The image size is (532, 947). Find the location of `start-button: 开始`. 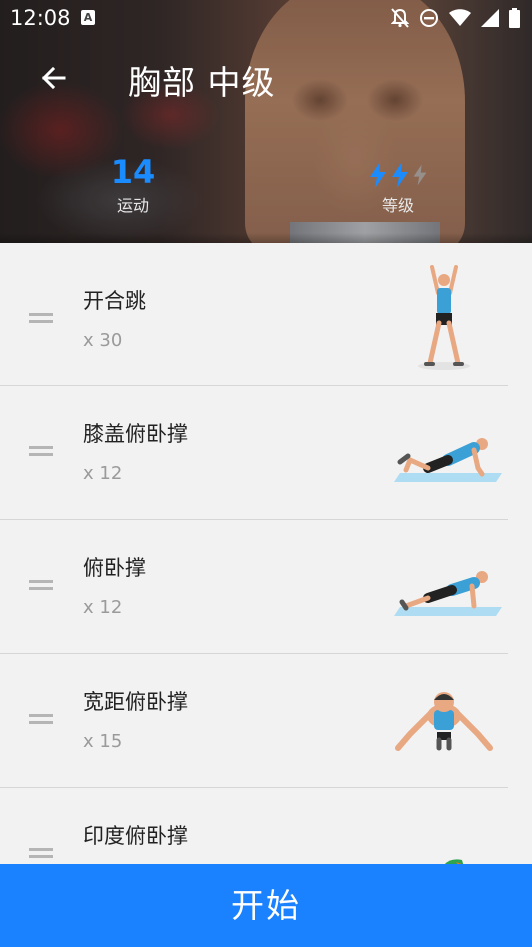

start-button: 开始 is located at coordinates (266, 905).